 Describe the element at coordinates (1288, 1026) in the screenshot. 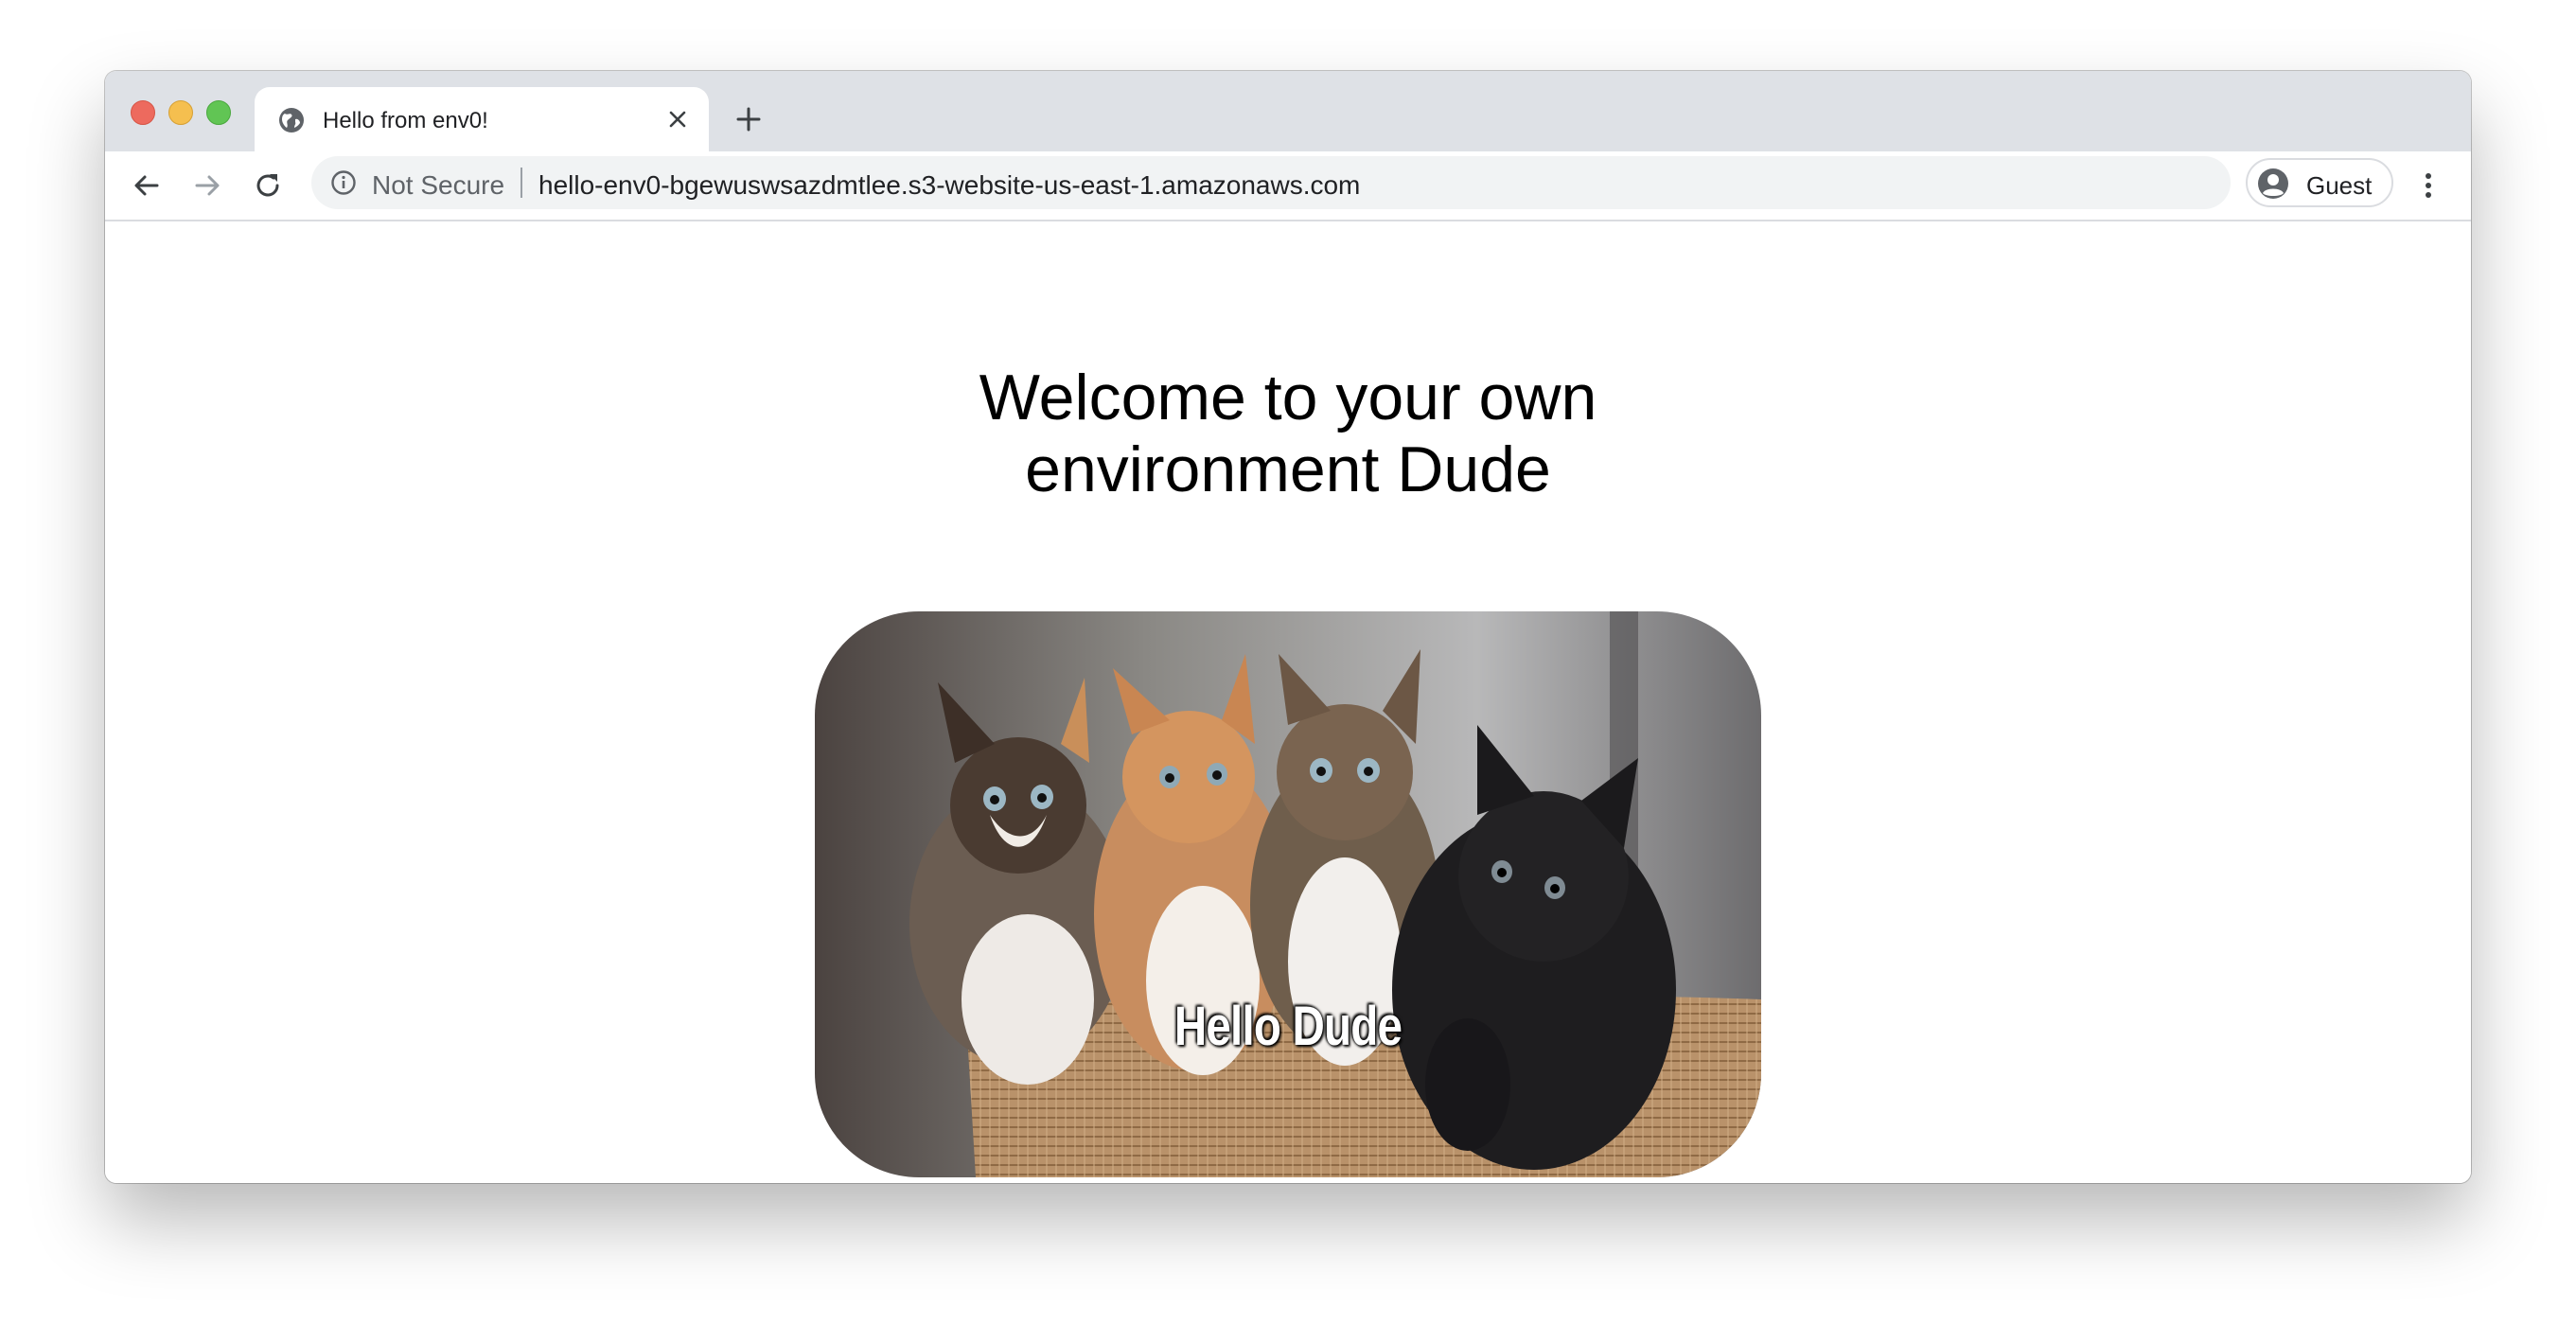

I see `image-caption: Hello Dude` at that location.